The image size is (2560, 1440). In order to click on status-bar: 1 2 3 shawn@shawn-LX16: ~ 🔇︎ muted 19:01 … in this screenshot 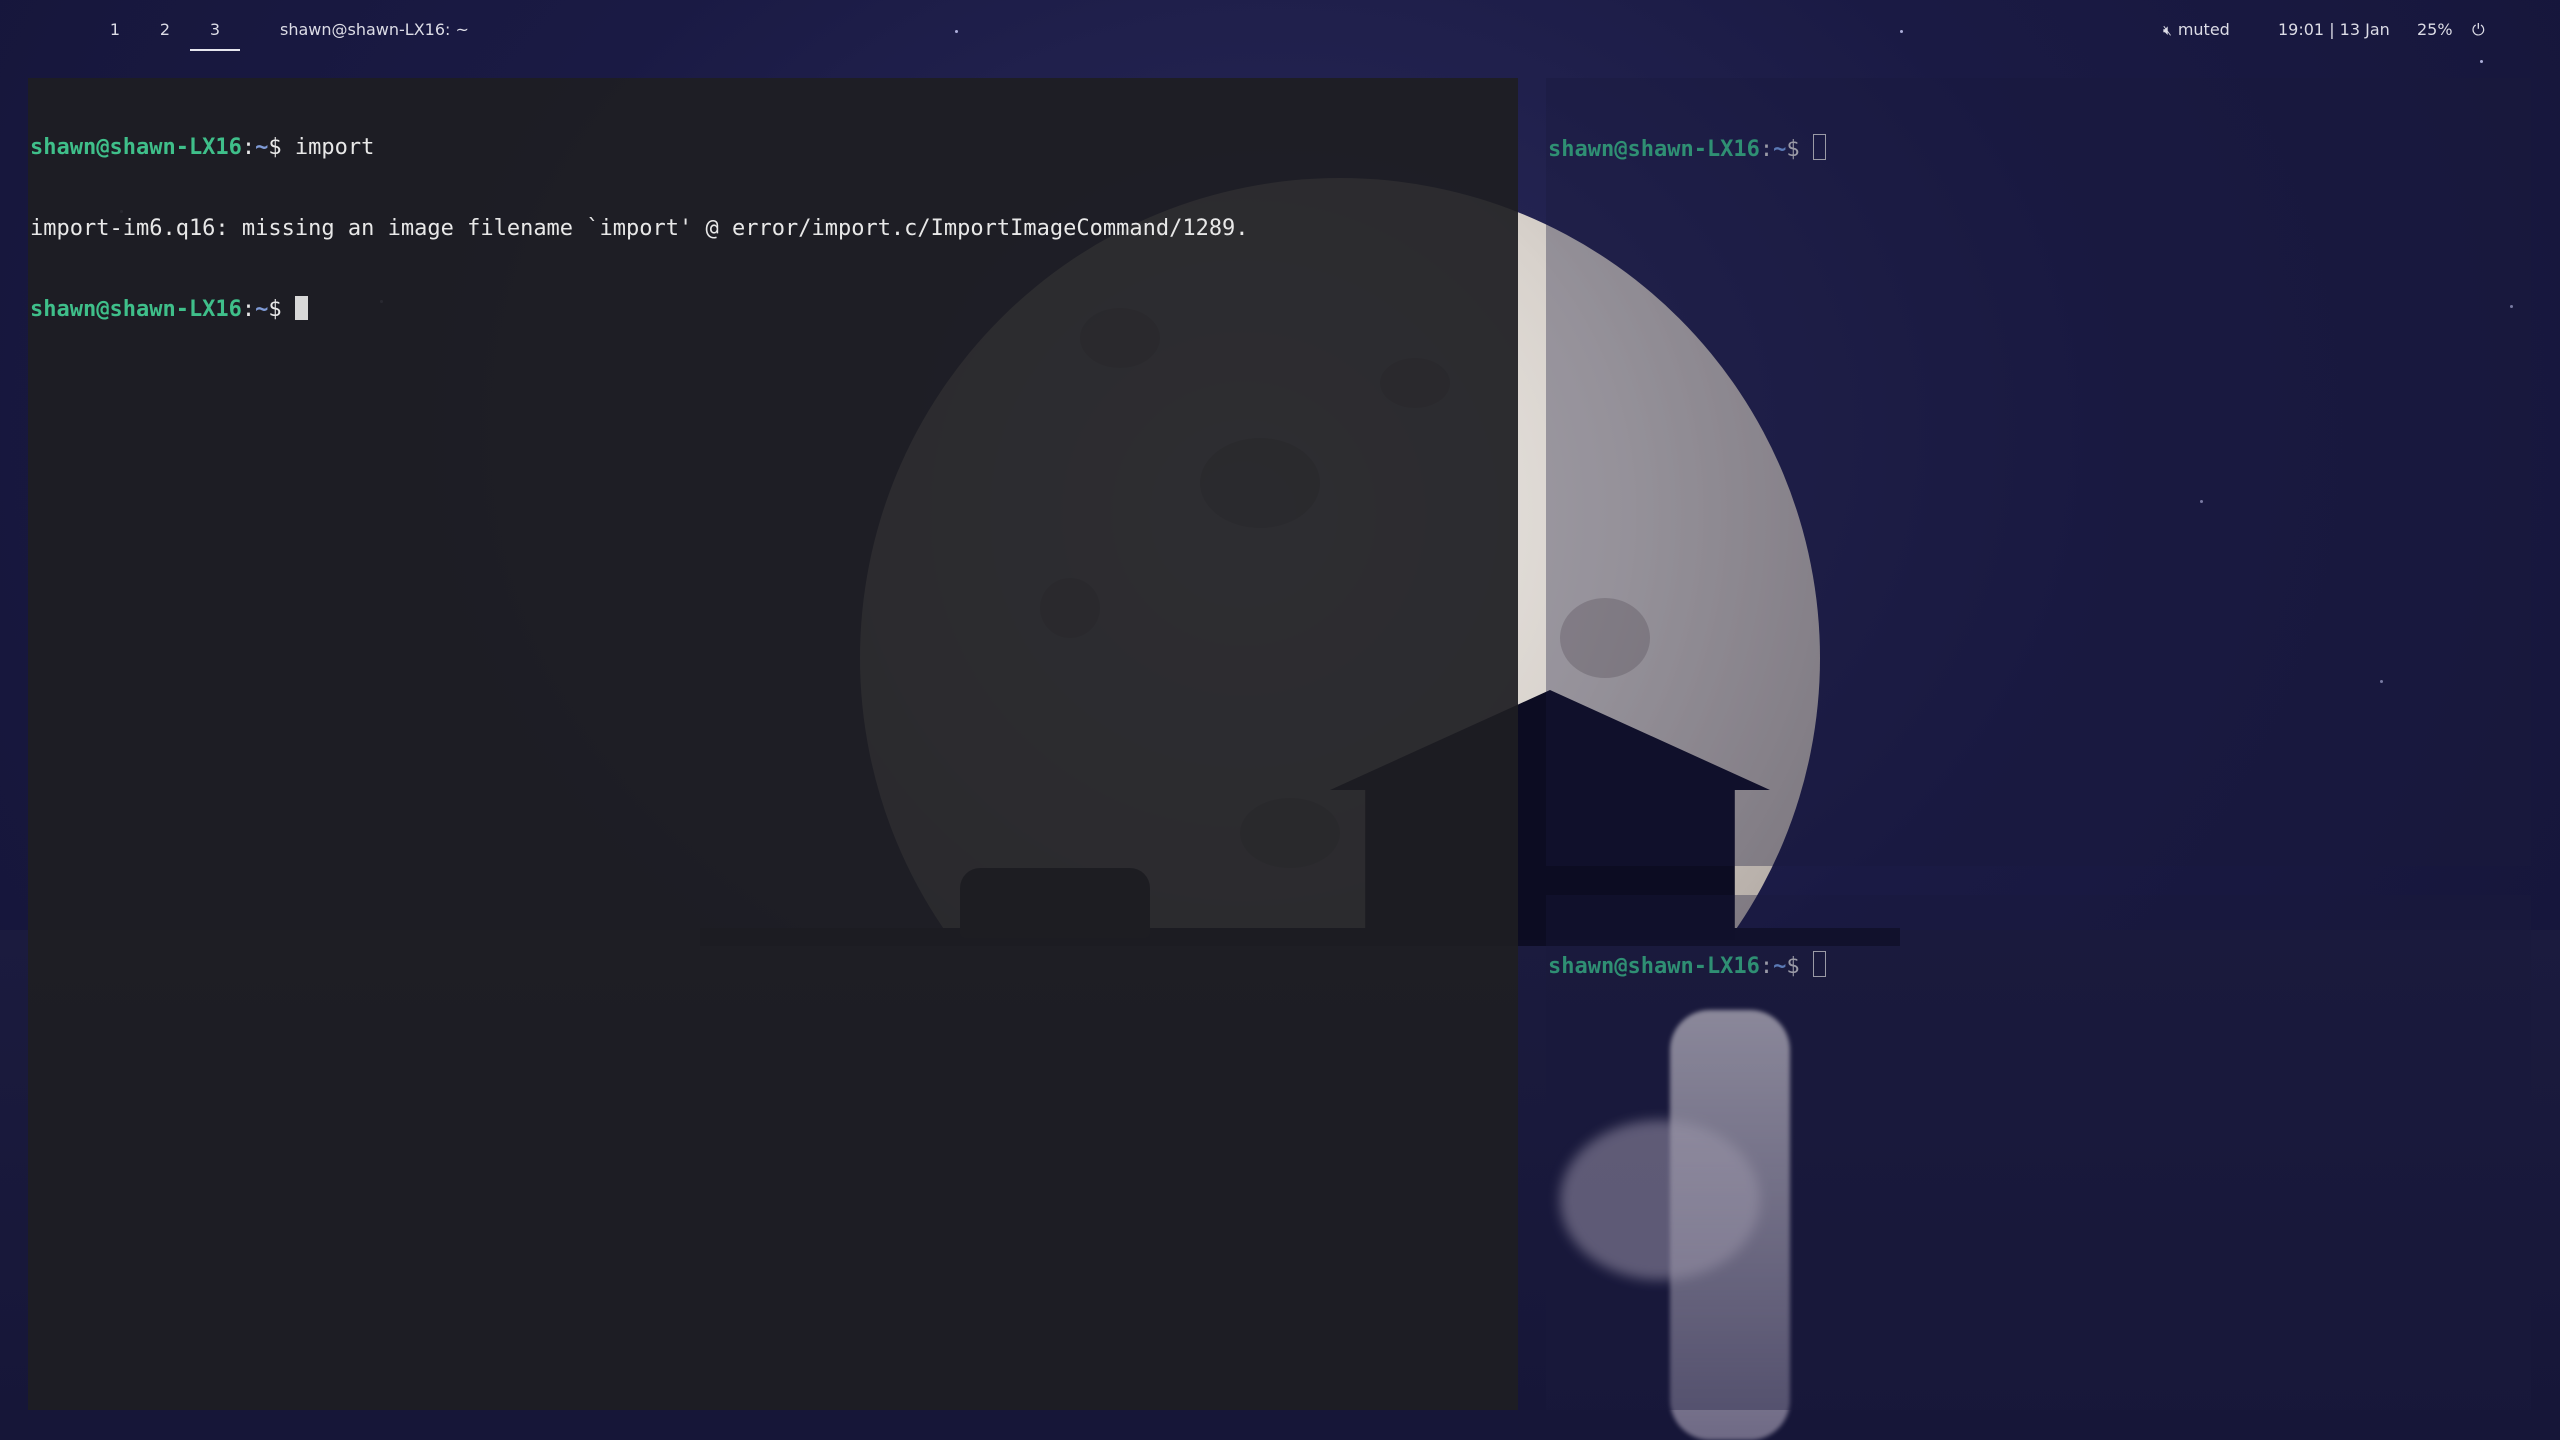, I will do `click(1280, 31)`.